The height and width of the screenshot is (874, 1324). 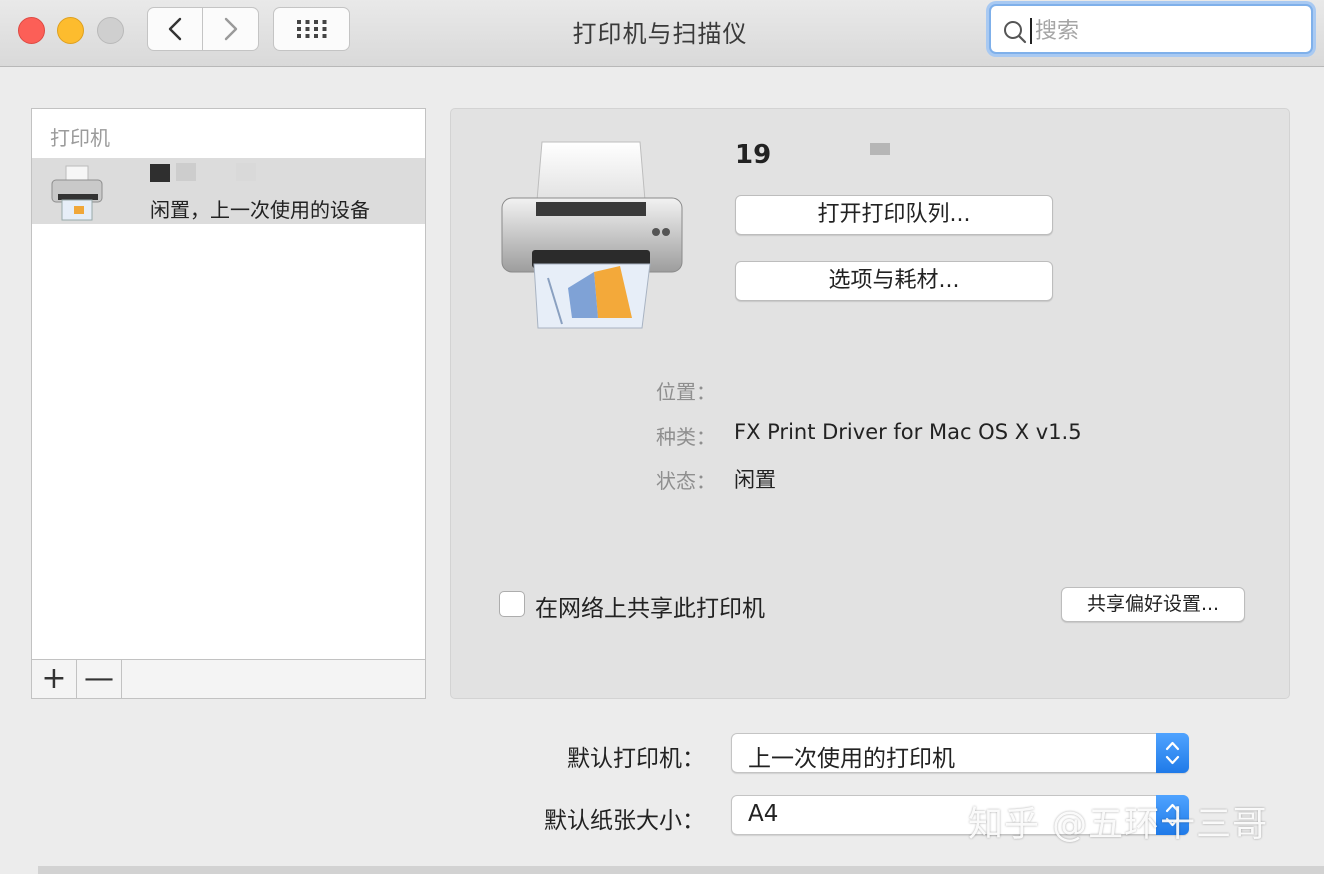 What do you see at coordinates (908, 432) in the screenshot?
I see `kind-value: FX Print Driver for Mac OS X v1.5` at bounding box center [908, 432].